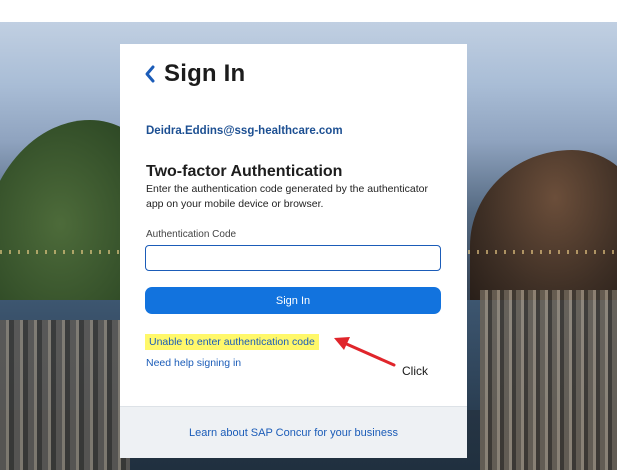 The width and height of the screenshot is (617, 470). I want to click on card-footer: Learn about SAP Concur for your business, so click(293, 432).